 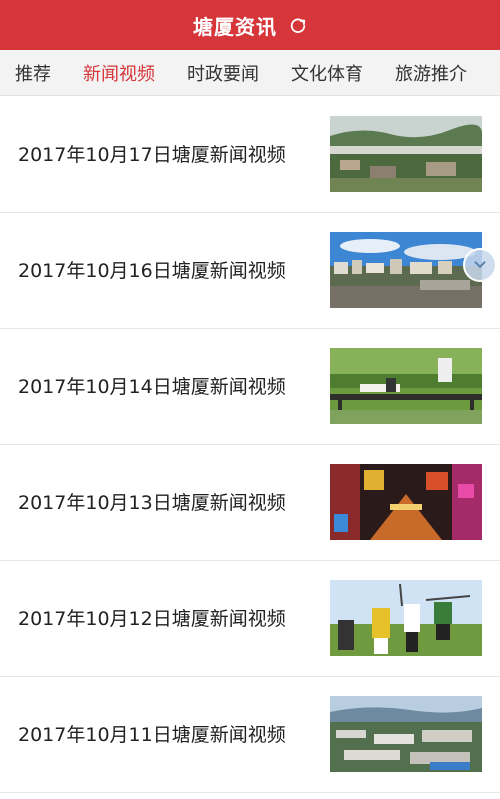 I want to click on news-item: 2017年10月11日塘厦新闻视频, so click(x=250, y=735).